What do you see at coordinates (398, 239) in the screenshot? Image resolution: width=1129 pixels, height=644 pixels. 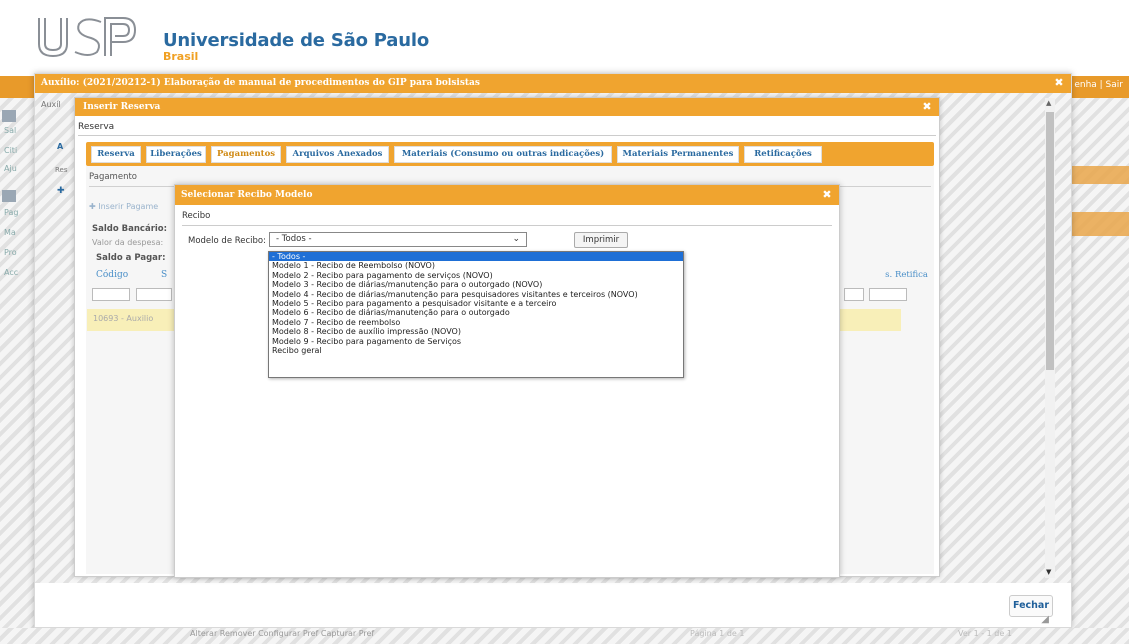 I see `modelo-recibo-select: - Todos - ⌄` at bounding box center [398, 239].